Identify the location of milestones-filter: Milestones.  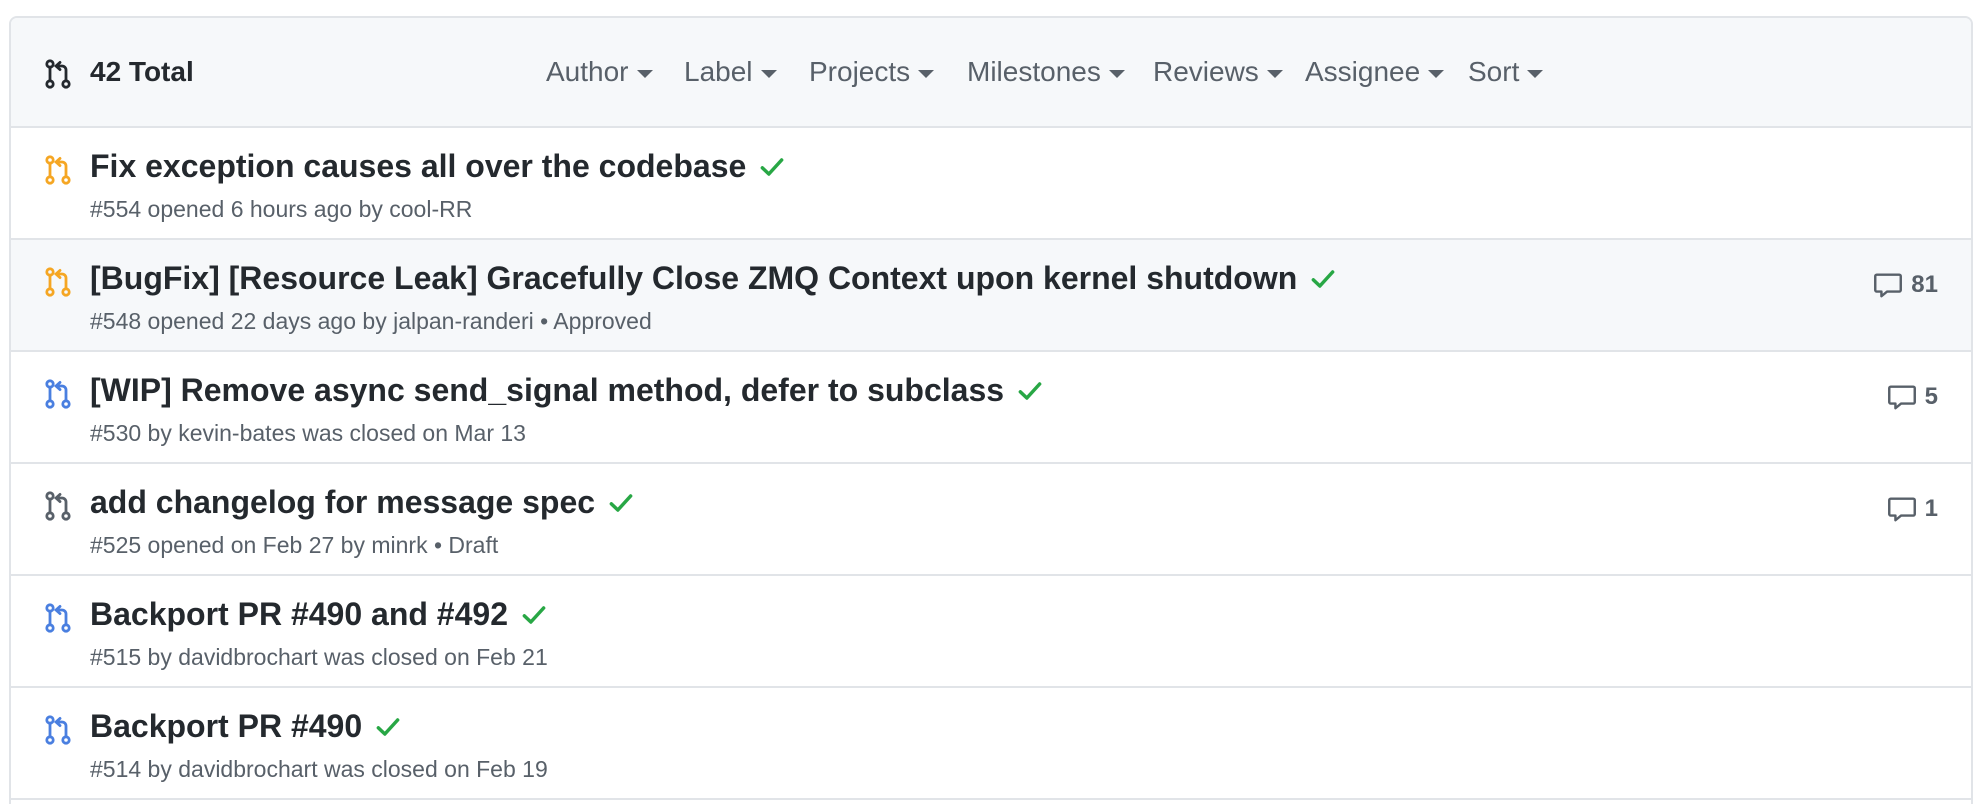
(1046, 72).